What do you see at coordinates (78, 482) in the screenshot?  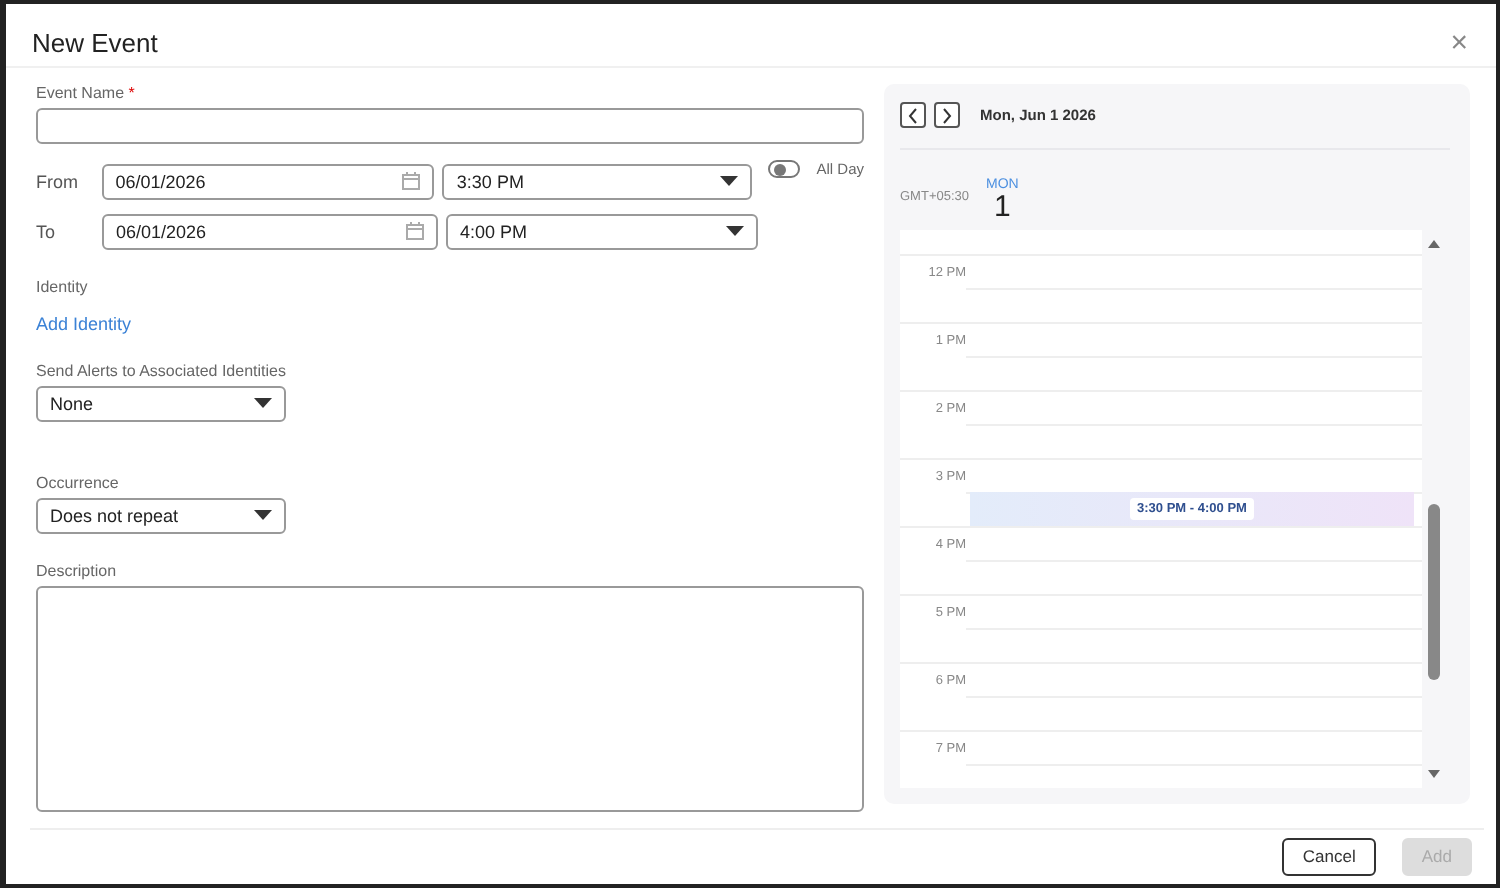 I see `field-label: Occurrence` at bounding box center [78, 482].